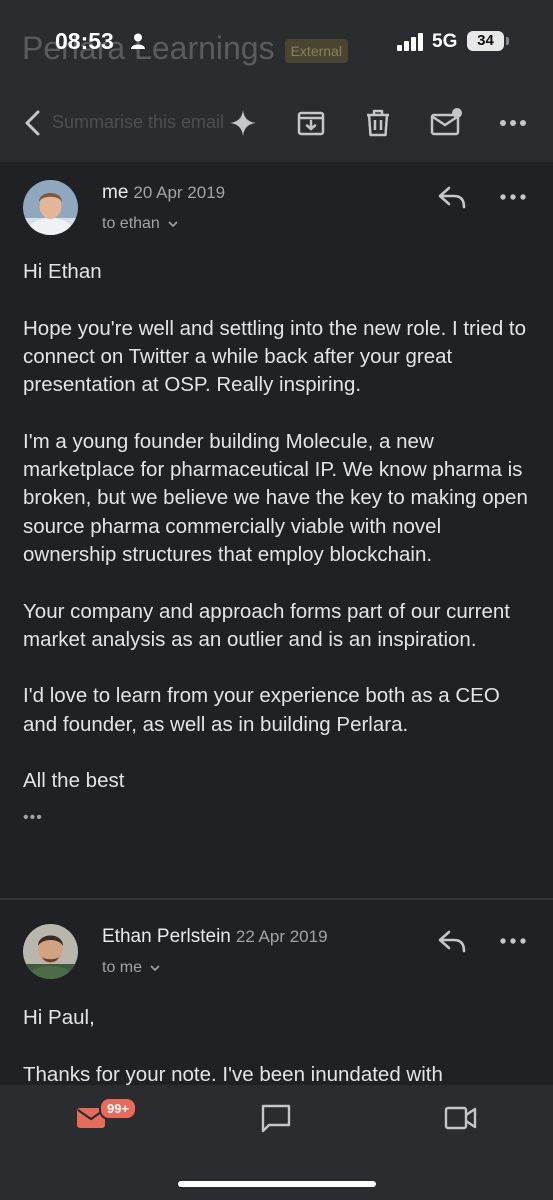 This screenshot has width=553, height=1200. What do you see at coordinates (277, 1184) in the screenshot?
I see `home-indicator` at bounding box center [277, 1184].